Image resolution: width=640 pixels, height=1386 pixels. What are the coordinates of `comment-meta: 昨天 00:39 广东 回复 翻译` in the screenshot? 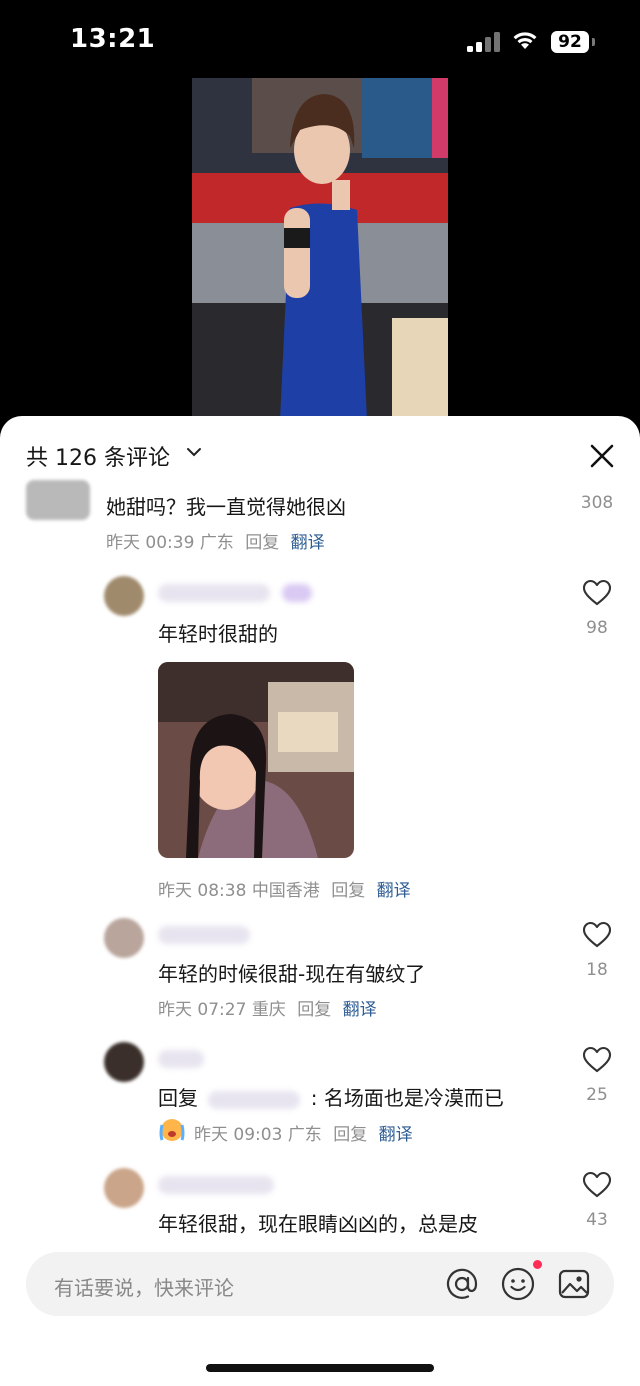 It's located at (215, 540).